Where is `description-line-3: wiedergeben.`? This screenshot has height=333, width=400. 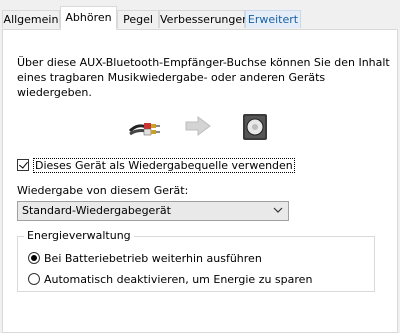
description-line-3: wiedergeben. is located at coordinates (54, 92).